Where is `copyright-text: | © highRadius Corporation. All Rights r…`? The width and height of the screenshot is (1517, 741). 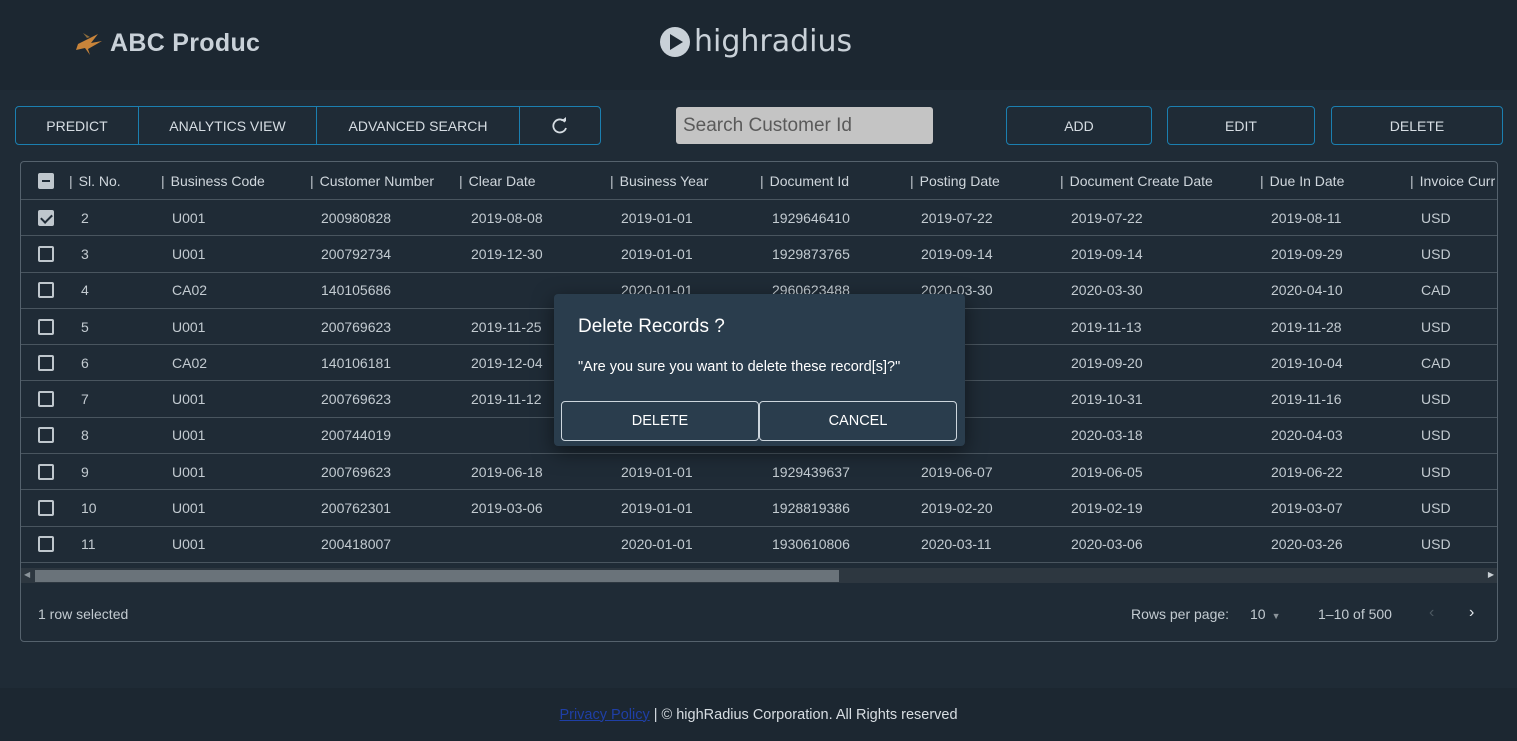
copyright-text: | © highRadius Corporation. All Rights r… is located at coordinates (803, 714).